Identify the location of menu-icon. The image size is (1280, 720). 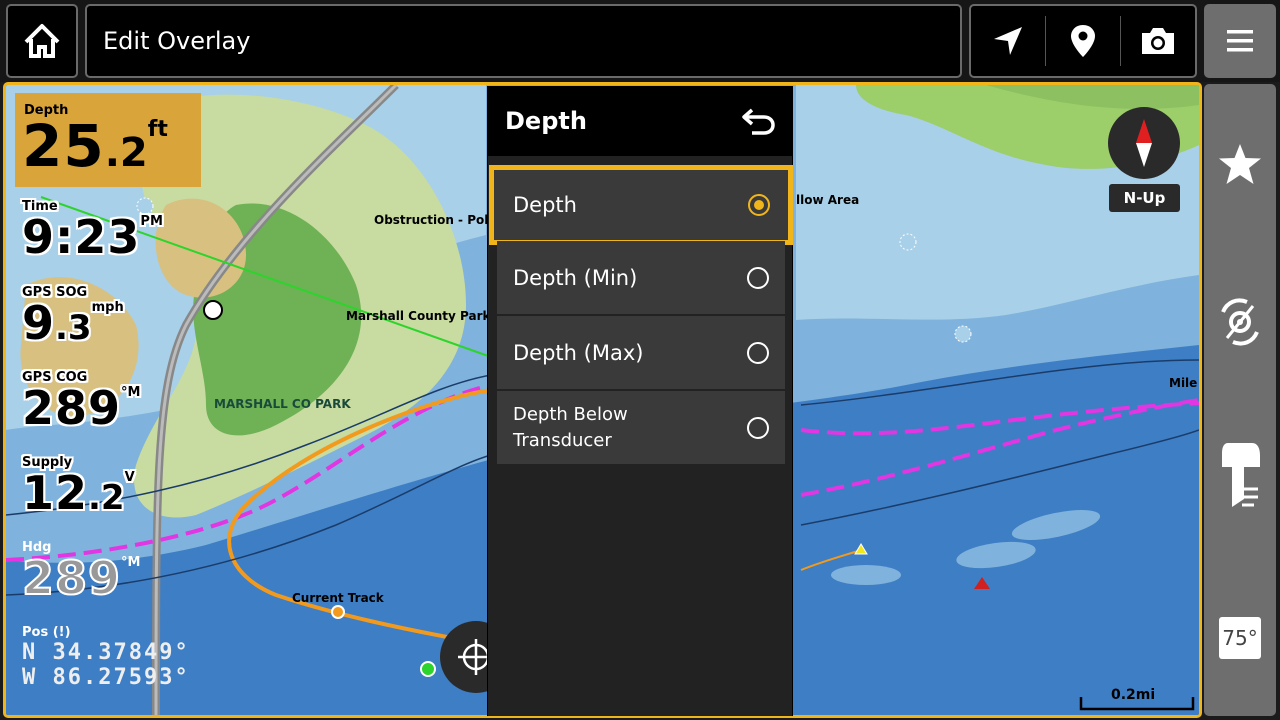
(1240, 41).